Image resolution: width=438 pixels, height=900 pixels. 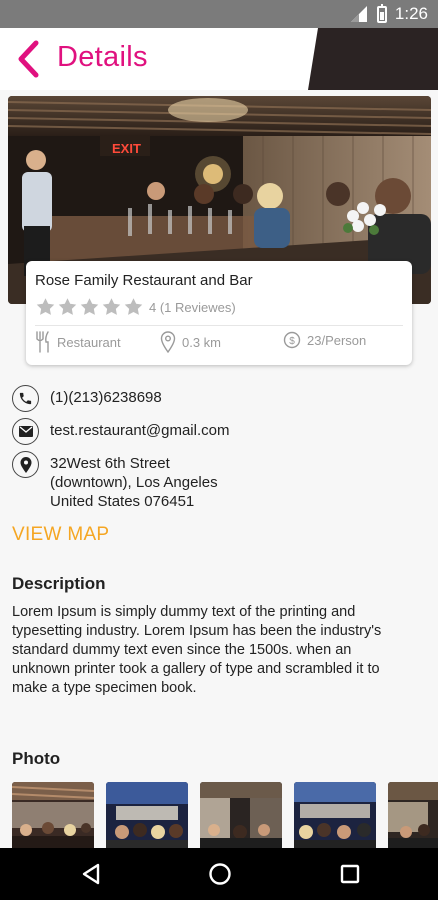 I want to click on nav-back-icon, so click(x=91, y=874).